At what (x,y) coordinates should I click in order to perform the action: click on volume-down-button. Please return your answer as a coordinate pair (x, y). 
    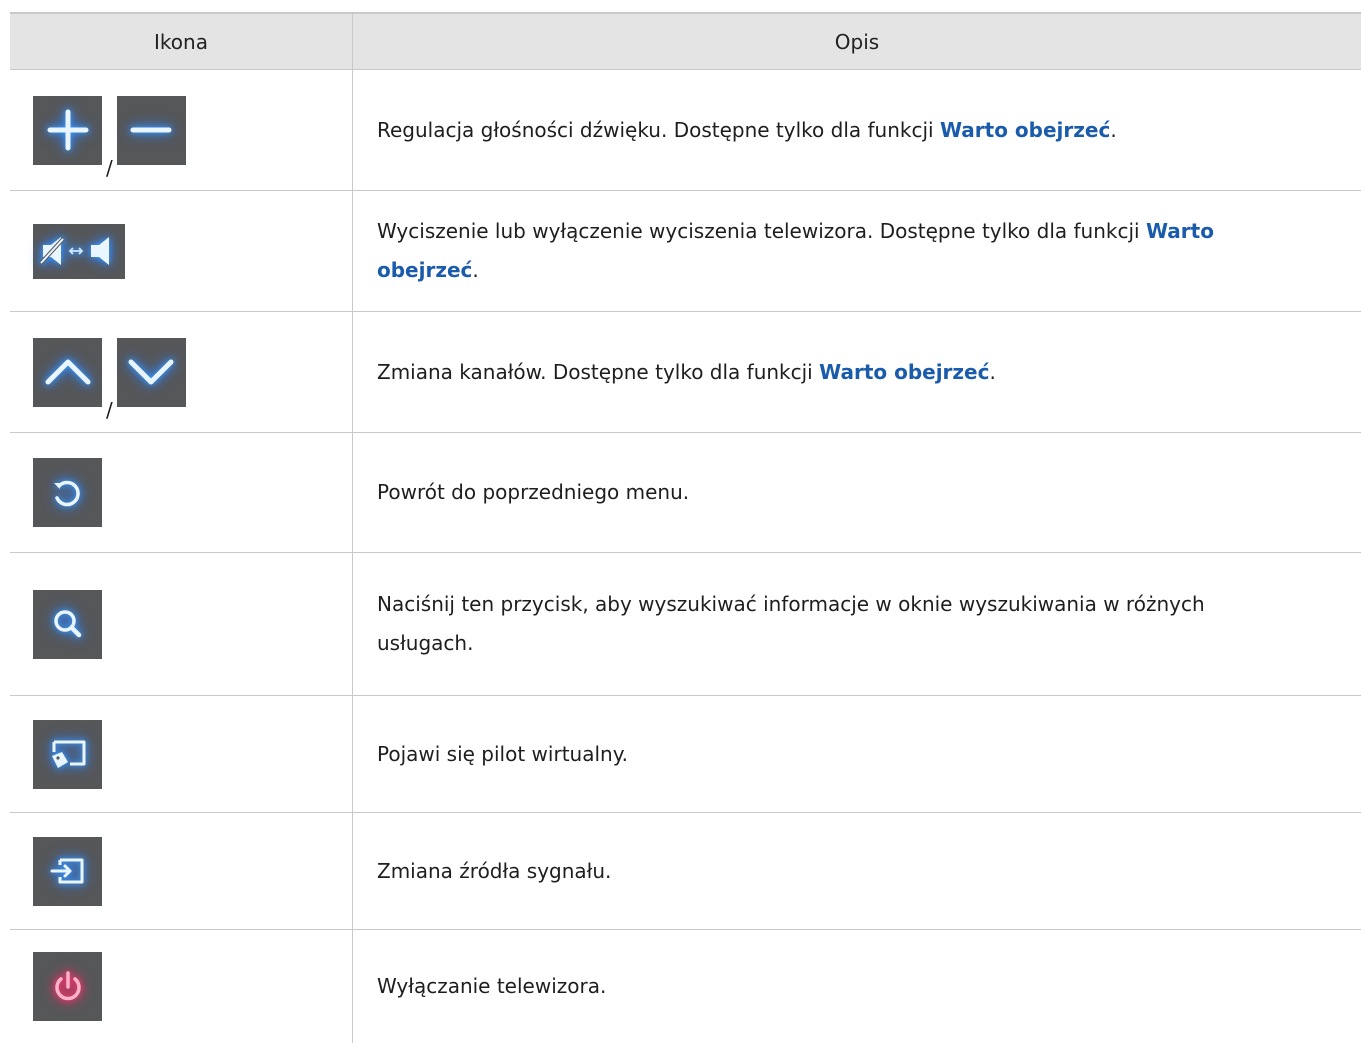
    Looking at the image, I should click on (151, 130).